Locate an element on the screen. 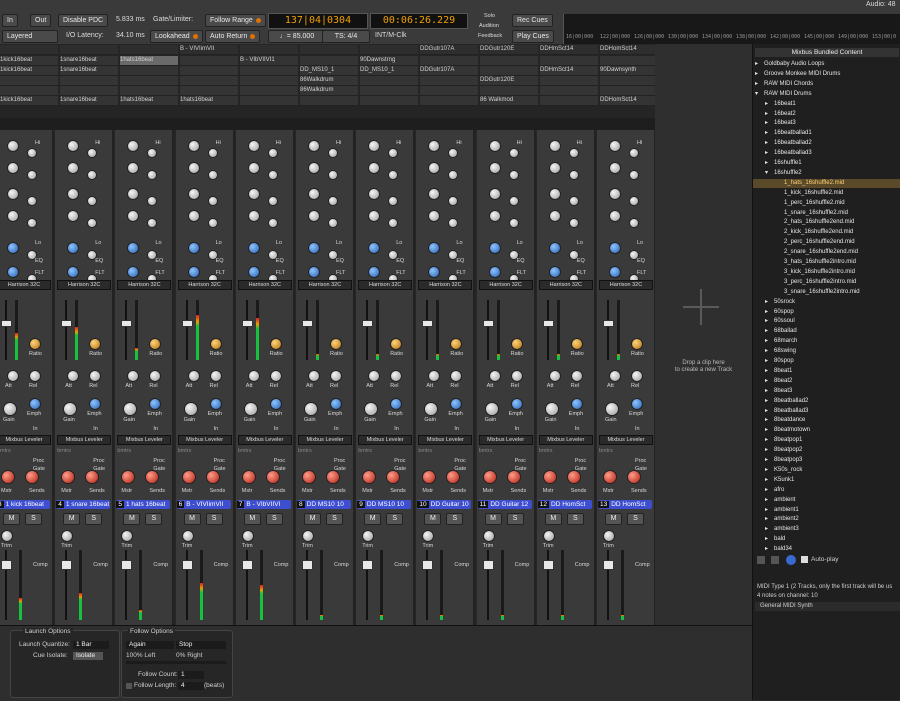  track-name-button: 31 kick 16beat is located at coordinates (25, 504).